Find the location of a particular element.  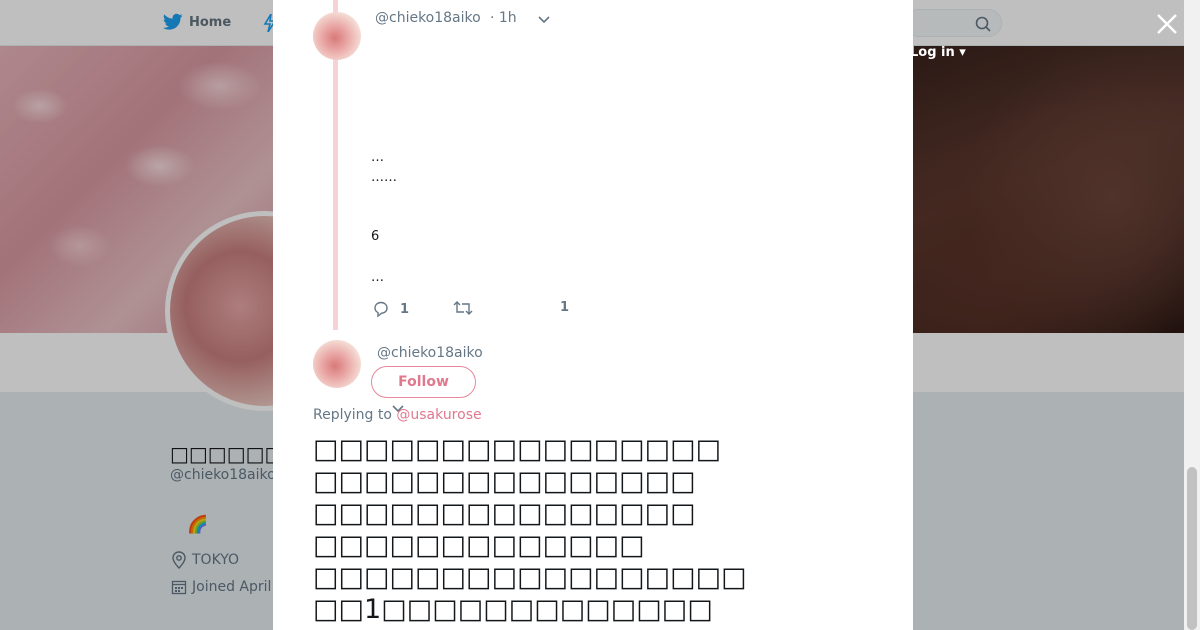

retweet-icon is located at coordinates (463, 308).